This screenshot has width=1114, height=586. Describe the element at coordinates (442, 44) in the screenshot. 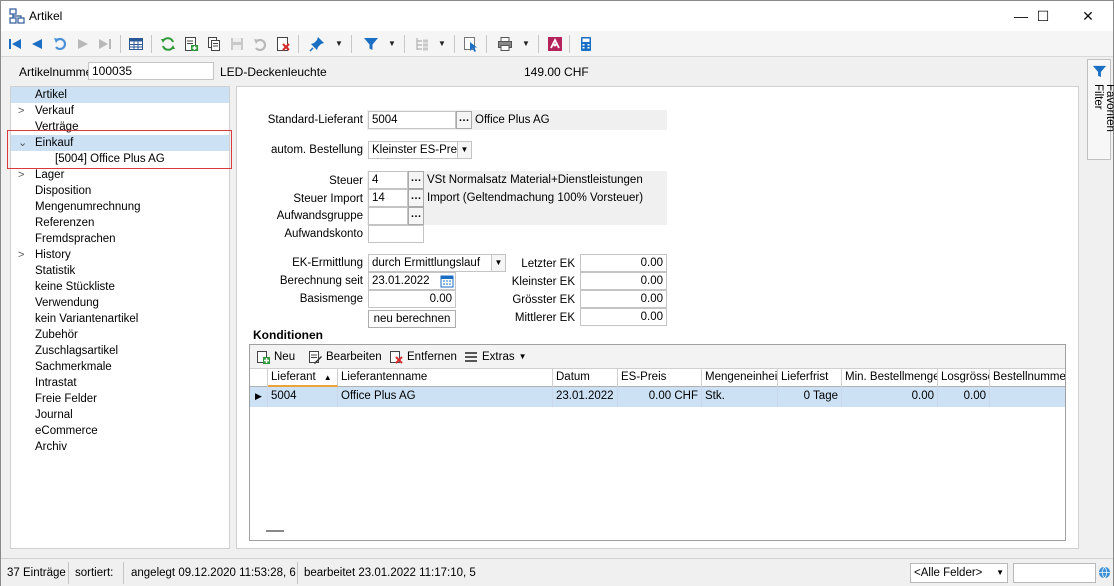

I see `tree-dropdown-icon: ▼` at that location.